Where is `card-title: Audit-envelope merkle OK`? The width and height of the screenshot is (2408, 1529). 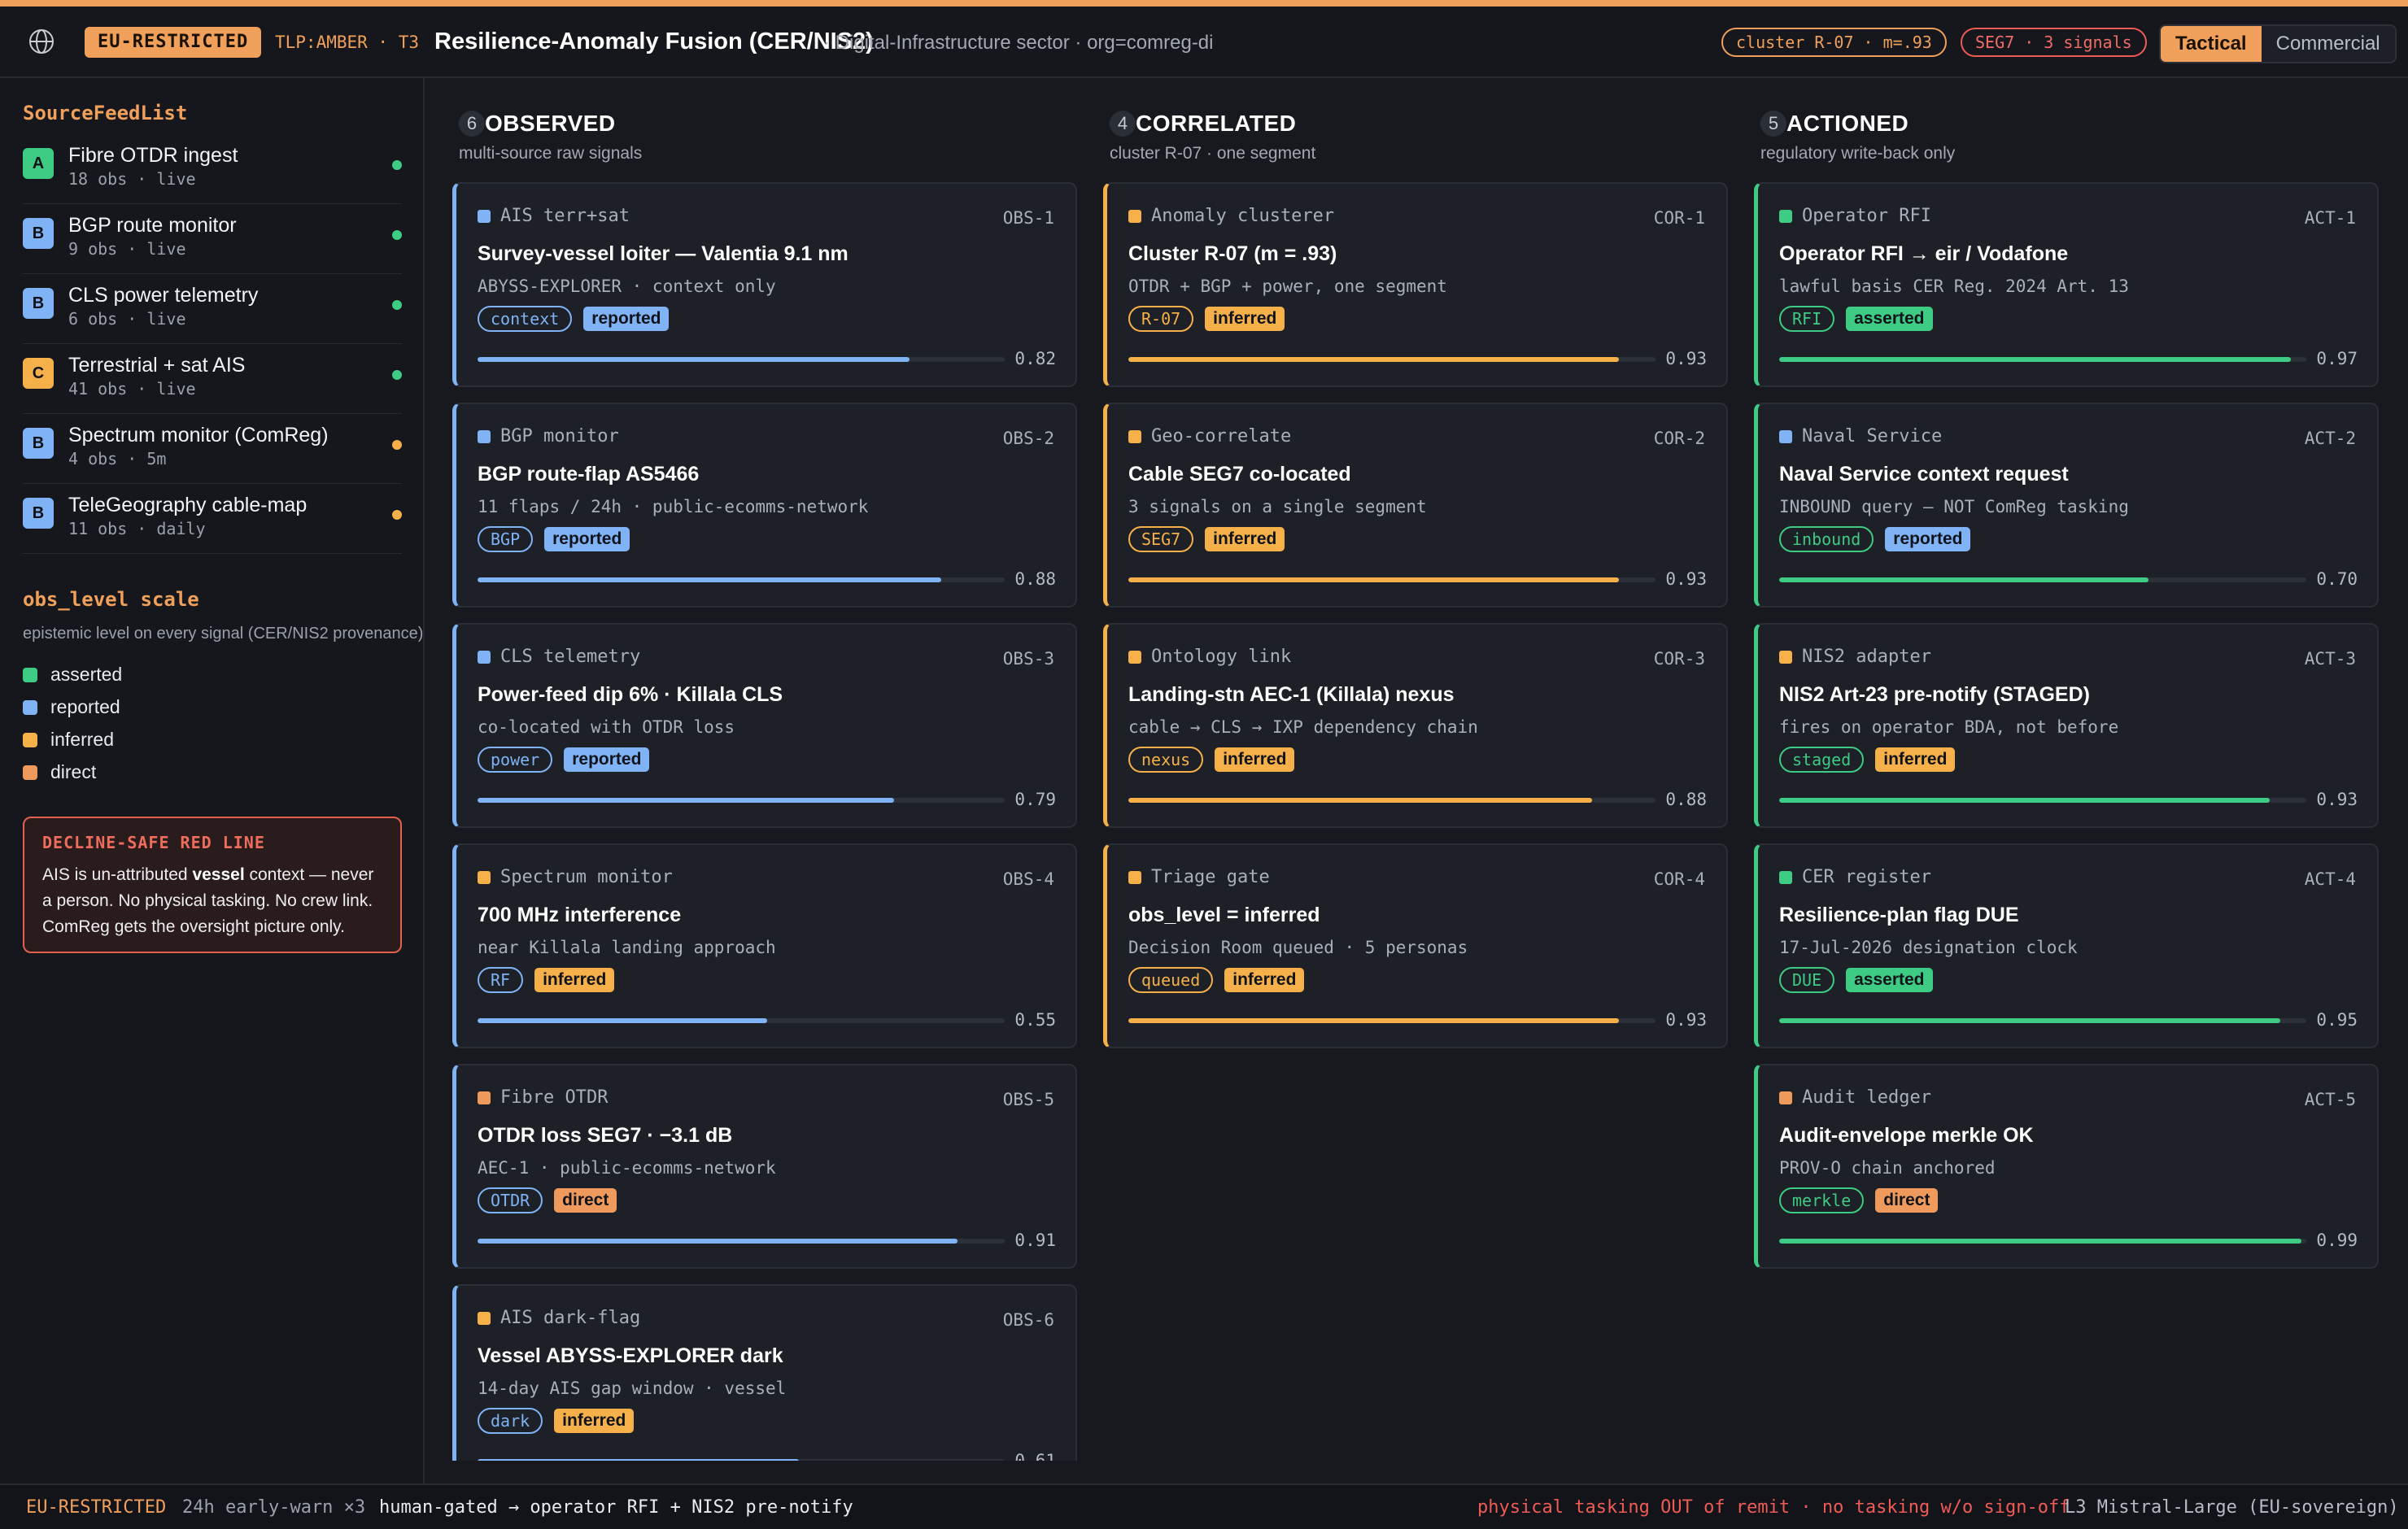 card-title: Audit-envelope merkle OK is located at coordinates (1907, 1135).